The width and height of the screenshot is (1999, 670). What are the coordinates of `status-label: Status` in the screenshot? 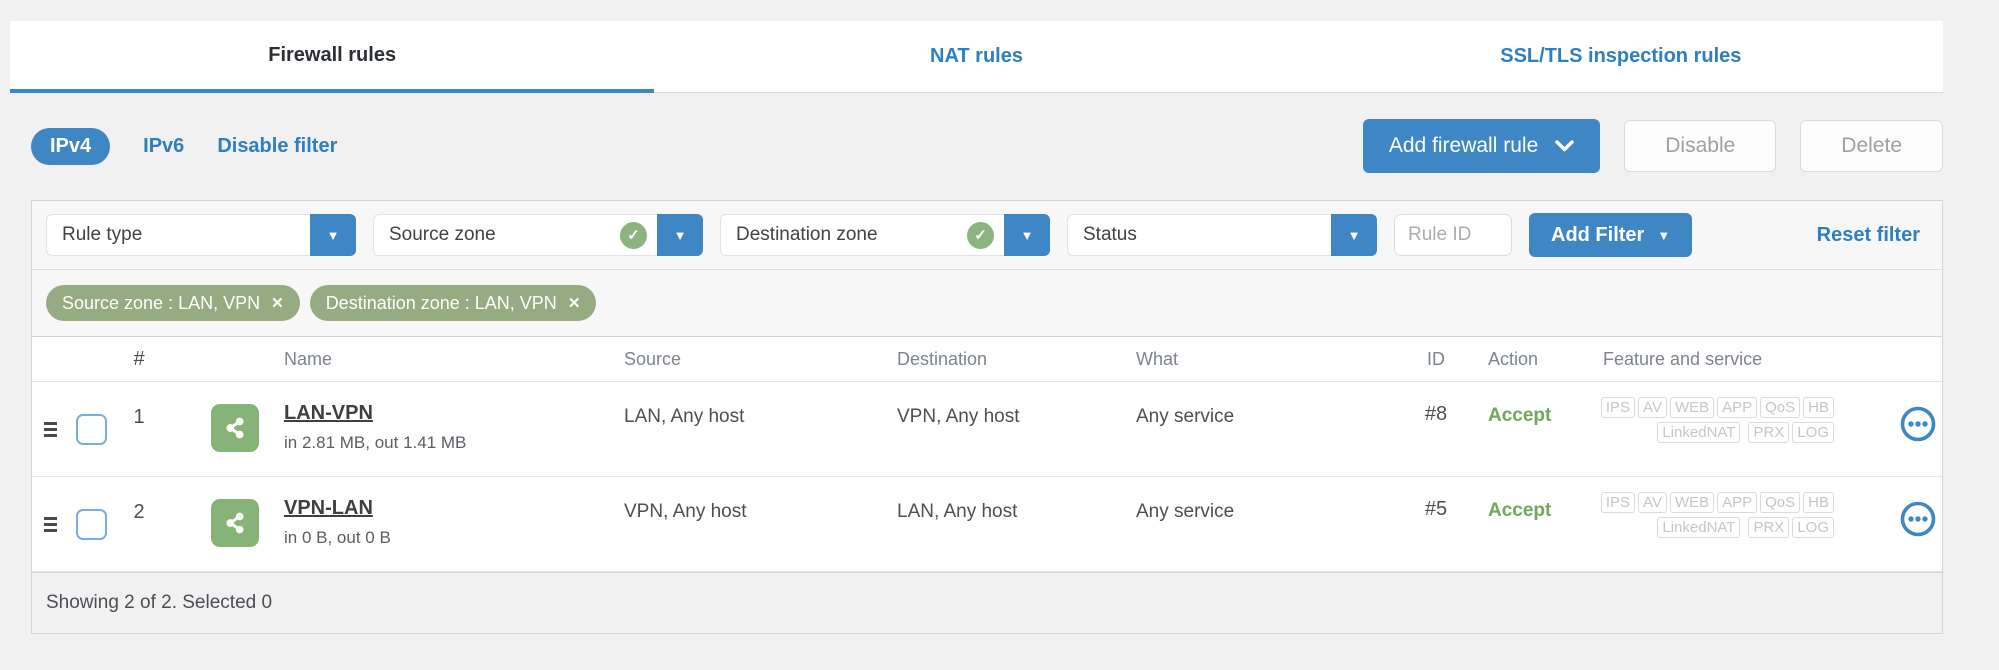 It's located at (1110, 234).